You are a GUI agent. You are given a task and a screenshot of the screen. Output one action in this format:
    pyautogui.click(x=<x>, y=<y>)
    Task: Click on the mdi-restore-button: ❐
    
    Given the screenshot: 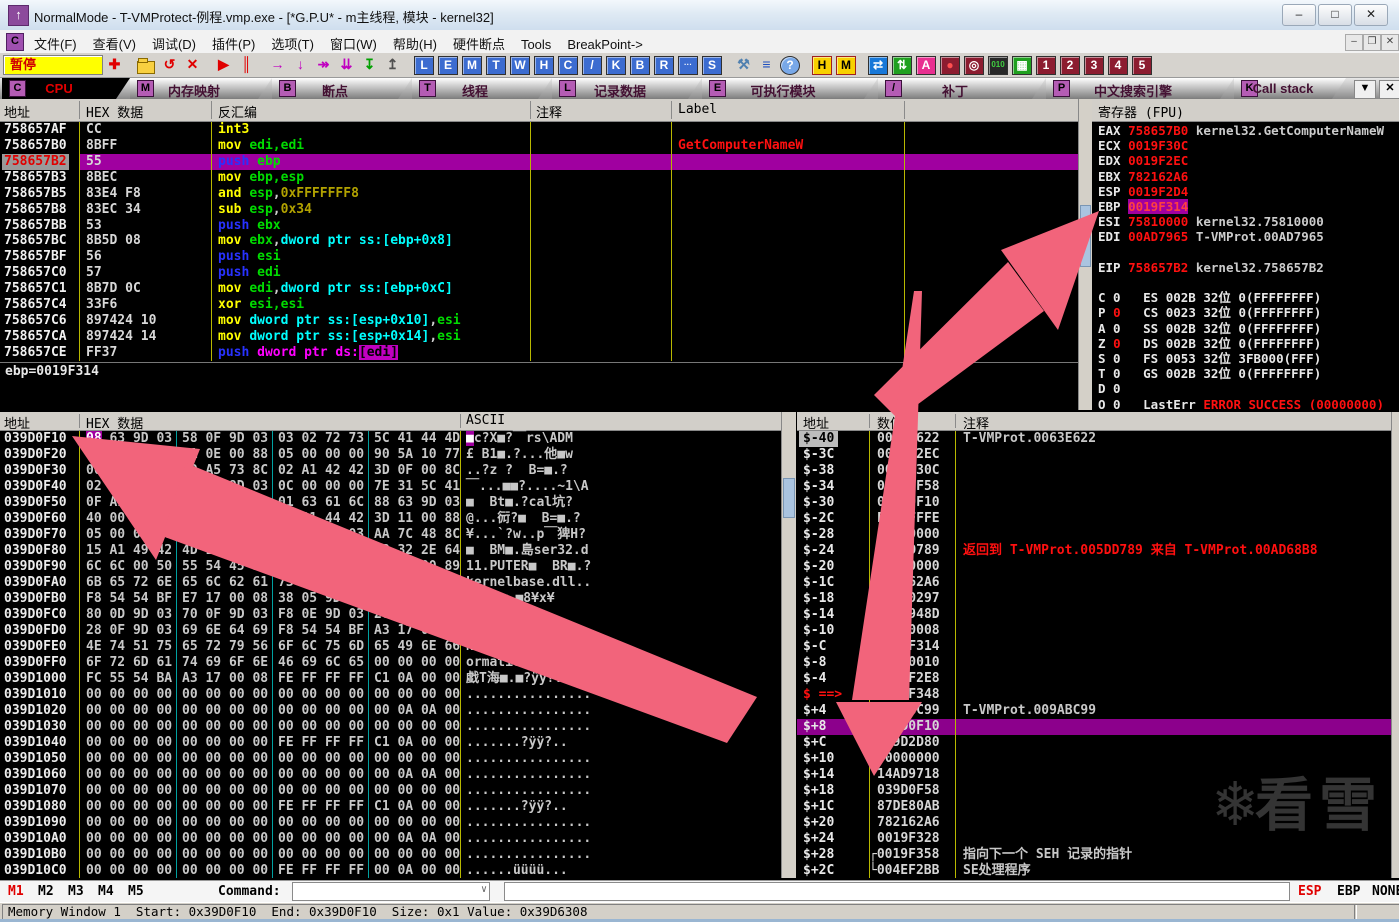 What is the action you would take?
    pyautogui.click(x=1372, y=42)
    